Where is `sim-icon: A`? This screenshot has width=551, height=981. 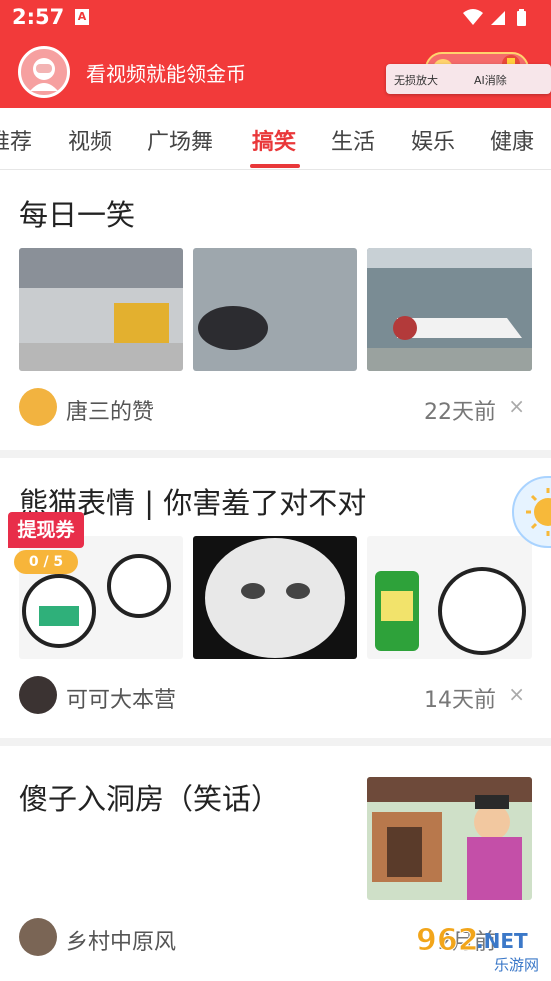 sim-icon: A is located at coordinates (82, 17).